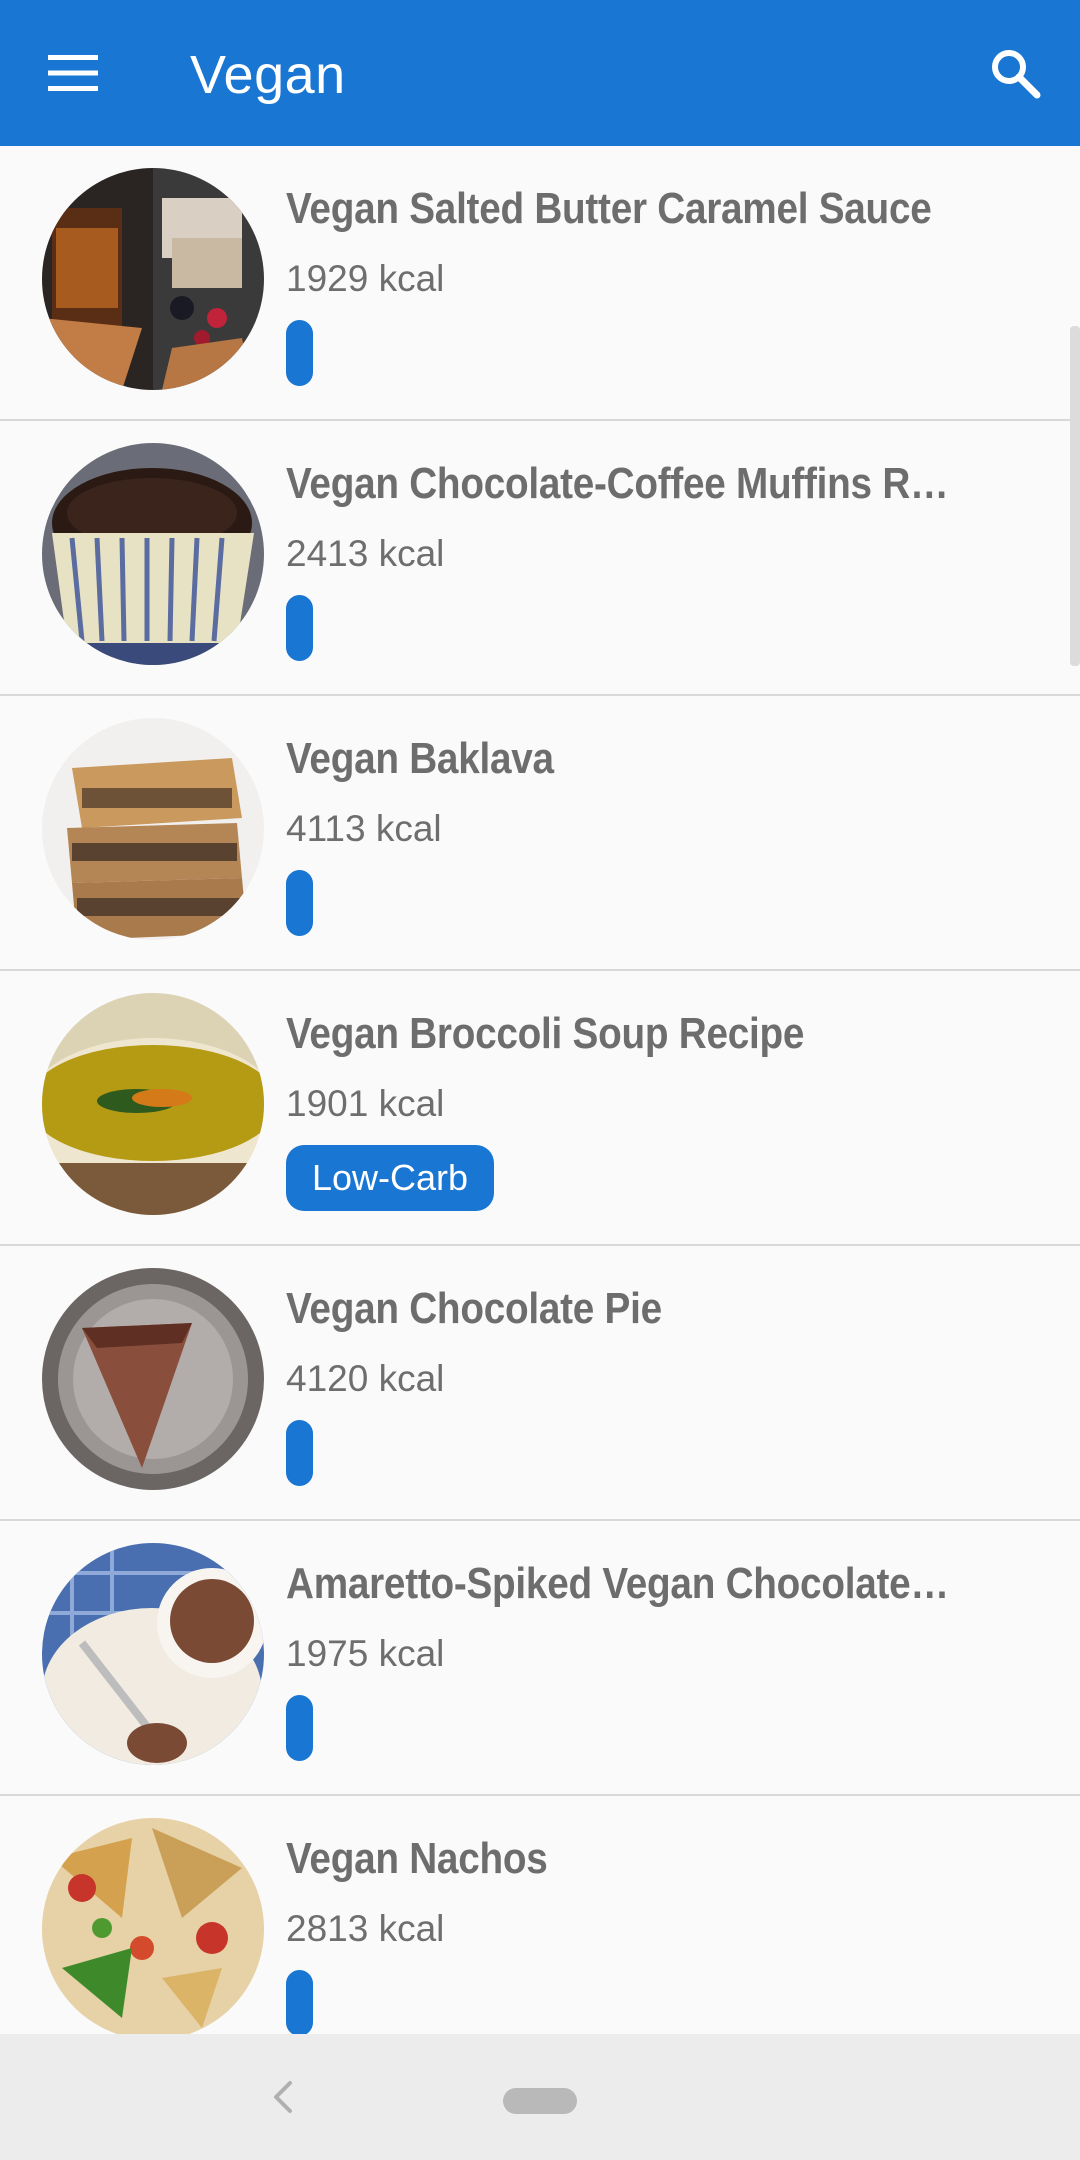 Image resolution: width=1080 pixels, height=2160 pixels. What do you see at coordinates (540, 73) in the screenshot?
I see `app-bar: Vegan` at bounding box center [540, 73].